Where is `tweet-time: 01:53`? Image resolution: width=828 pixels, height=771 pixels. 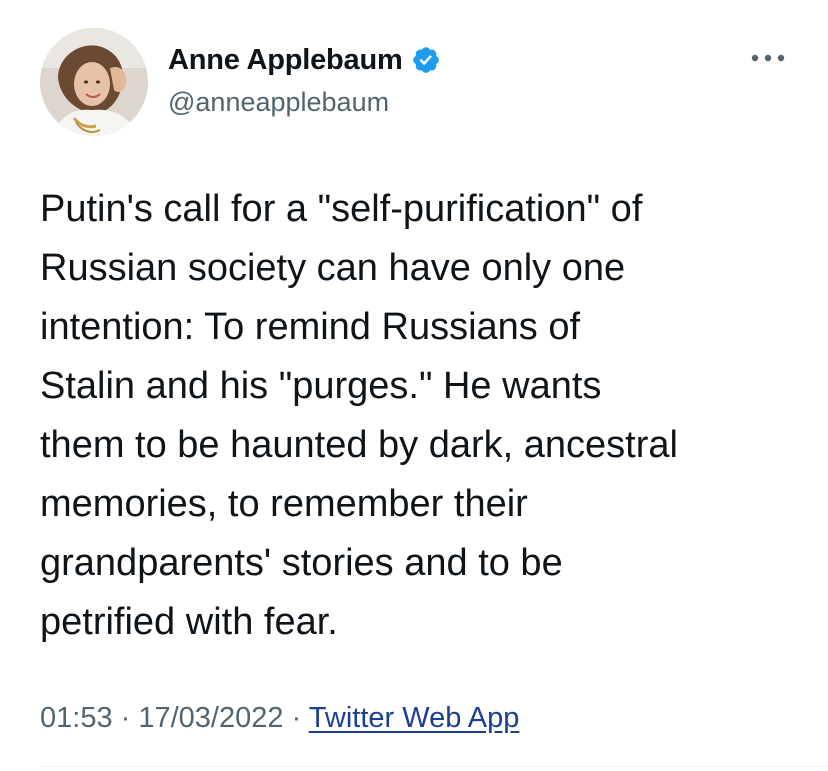 tweet-time: 01:53 is located at coordinates (76, 718).